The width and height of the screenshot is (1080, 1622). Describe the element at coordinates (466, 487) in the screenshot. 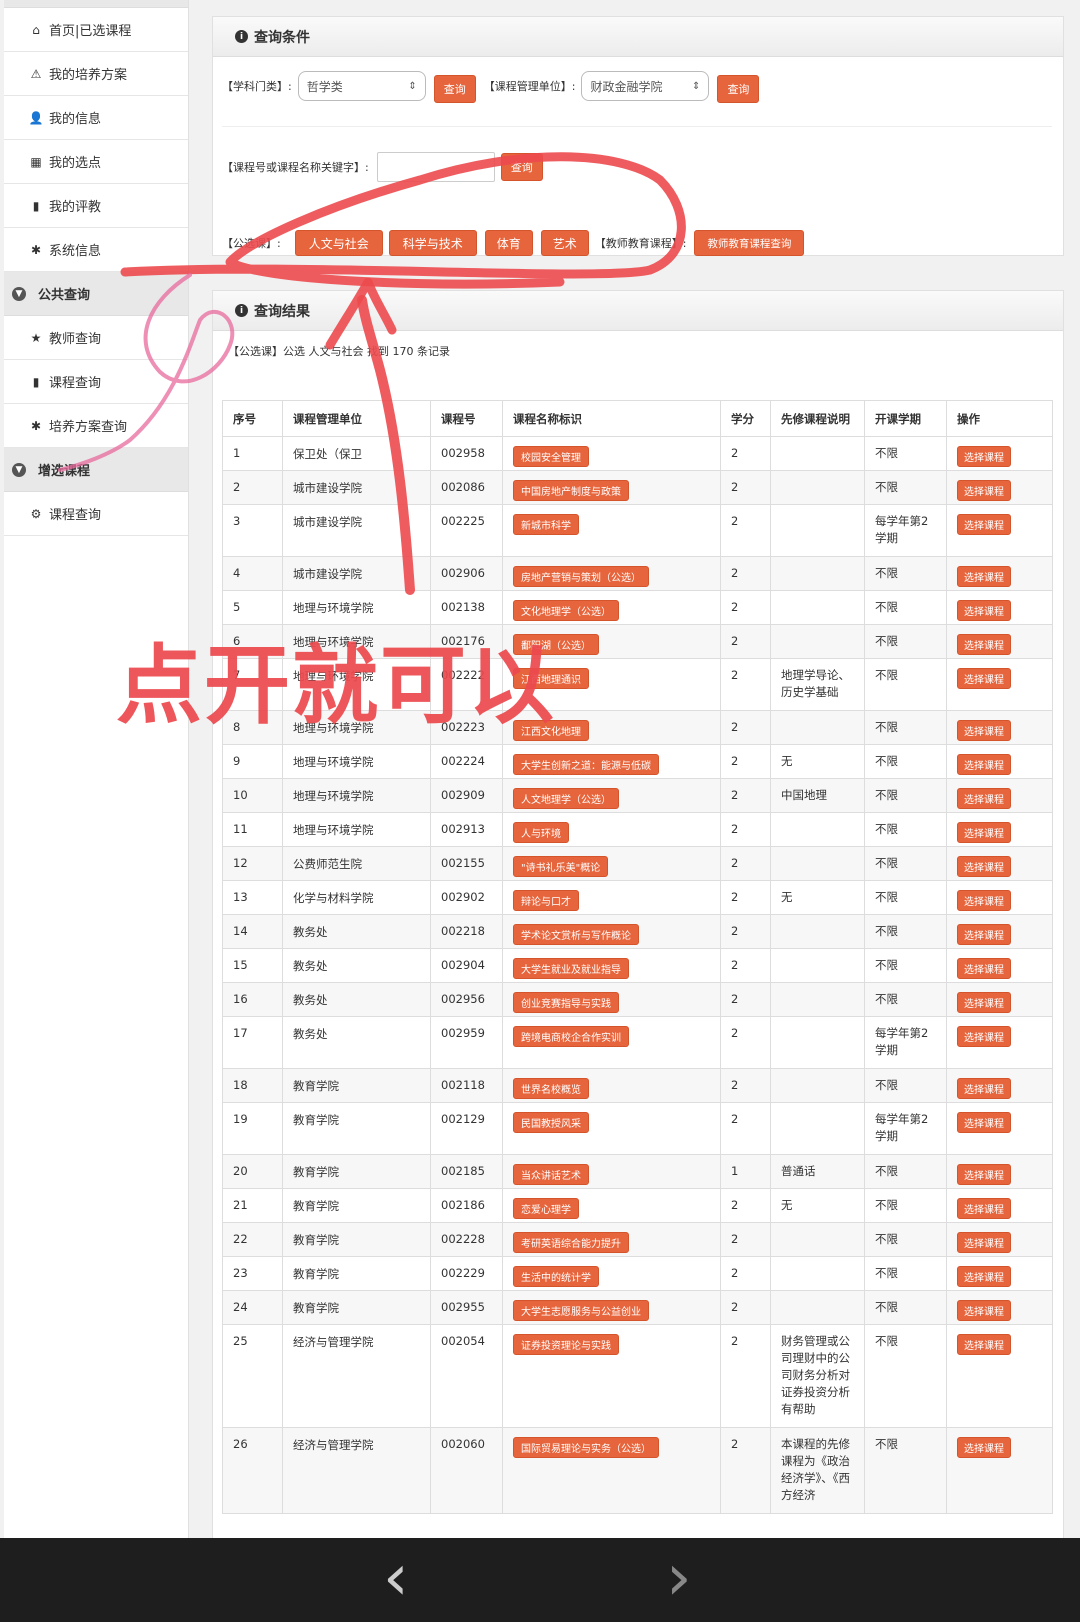

I see `course-code-cell: 002086` at that location.